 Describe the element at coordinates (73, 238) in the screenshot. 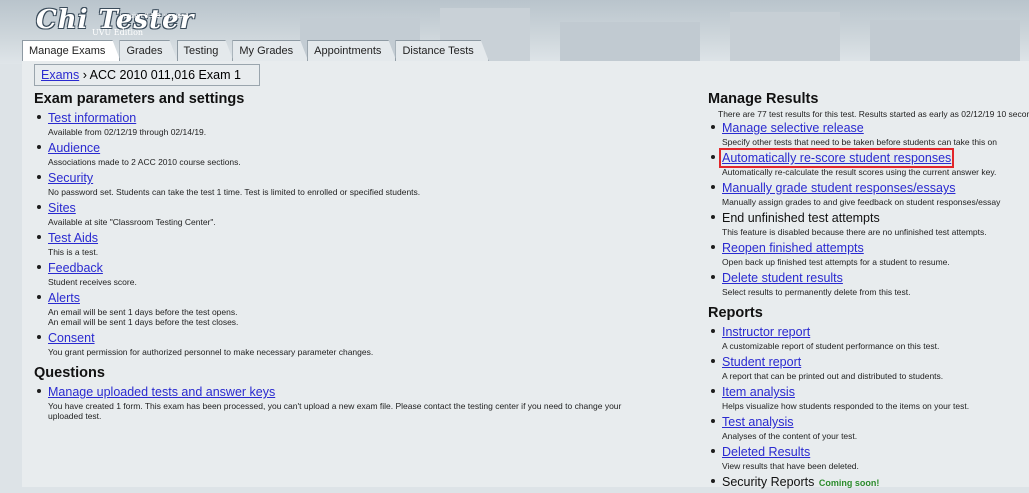

I see `test-aids-link: Test Aids` at that location.